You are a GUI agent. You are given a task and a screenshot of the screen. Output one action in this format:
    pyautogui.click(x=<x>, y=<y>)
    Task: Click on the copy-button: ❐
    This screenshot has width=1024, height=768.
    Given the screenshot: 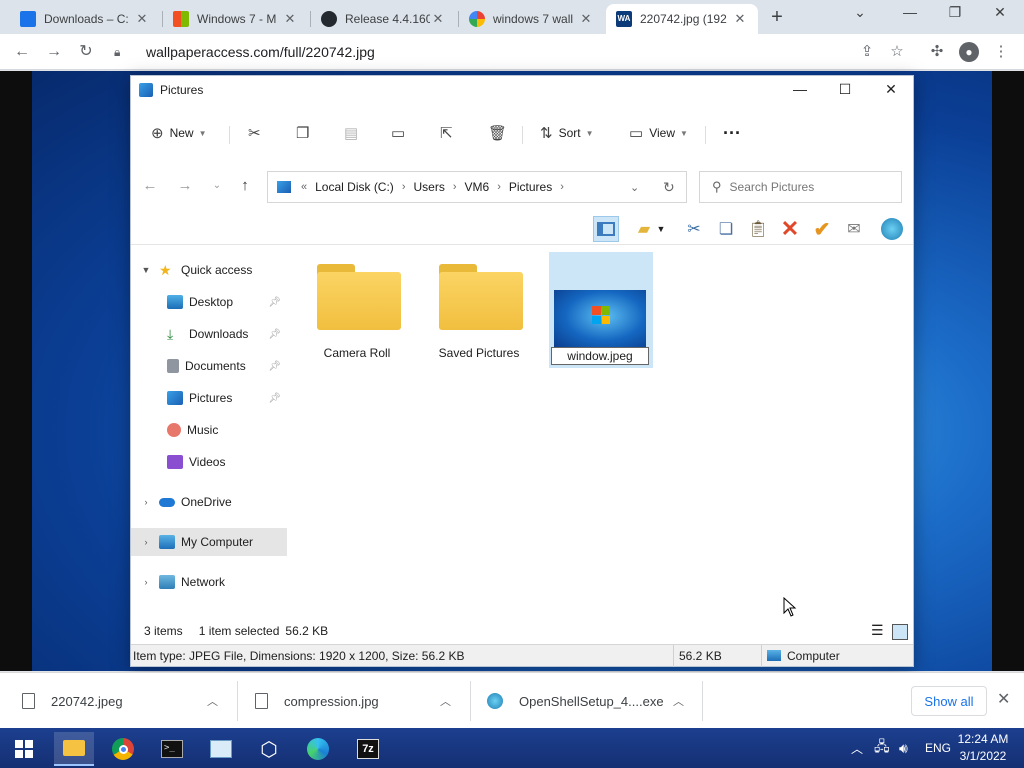 What is the action you would take?
    pyautogui.click(x=305, y=133)
    